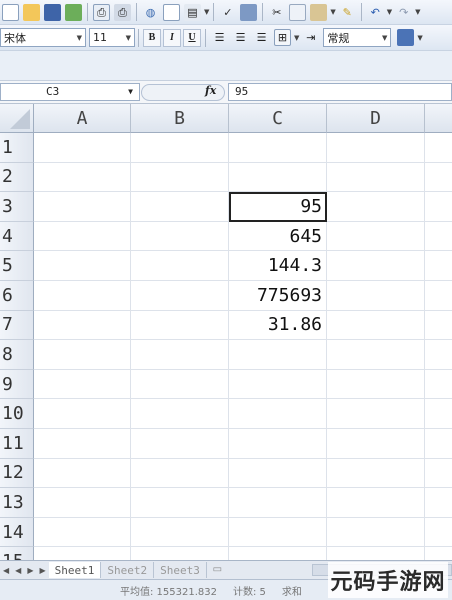 This screenshot has height=600, width=452. I want to click on cell-d11, so click(376, 444).